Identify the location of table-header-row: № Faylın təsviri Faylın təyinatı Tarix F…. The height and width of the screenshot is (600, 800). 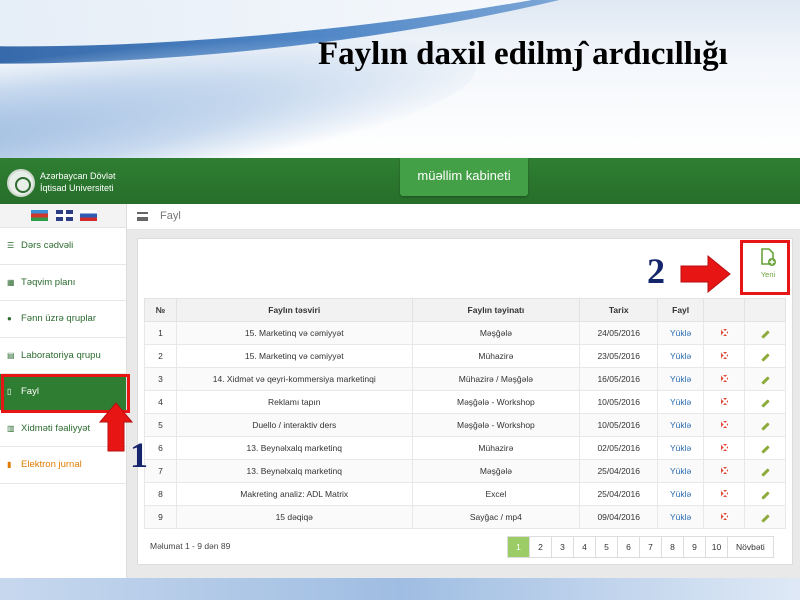
(465, 310).